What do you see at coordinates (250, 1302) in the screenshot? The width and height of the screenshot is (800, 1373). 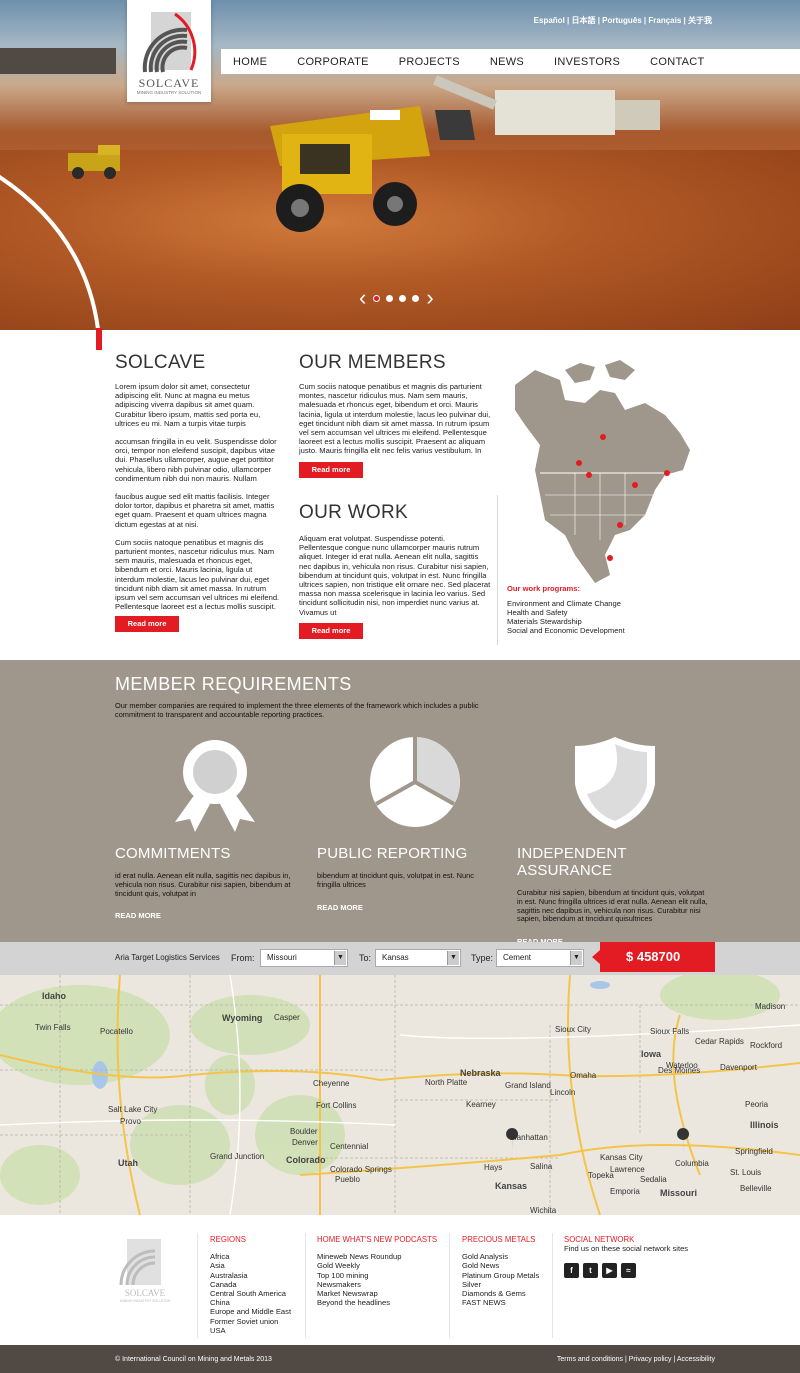 I see `region-link: China` at bounding box center [250, 1302].